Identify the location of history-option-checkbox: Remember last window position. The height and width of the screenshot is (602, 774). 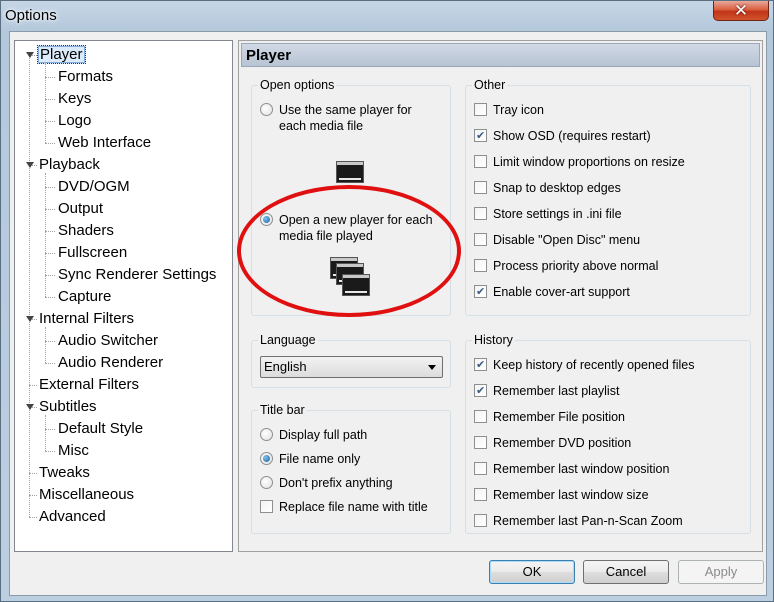
(609, 469).